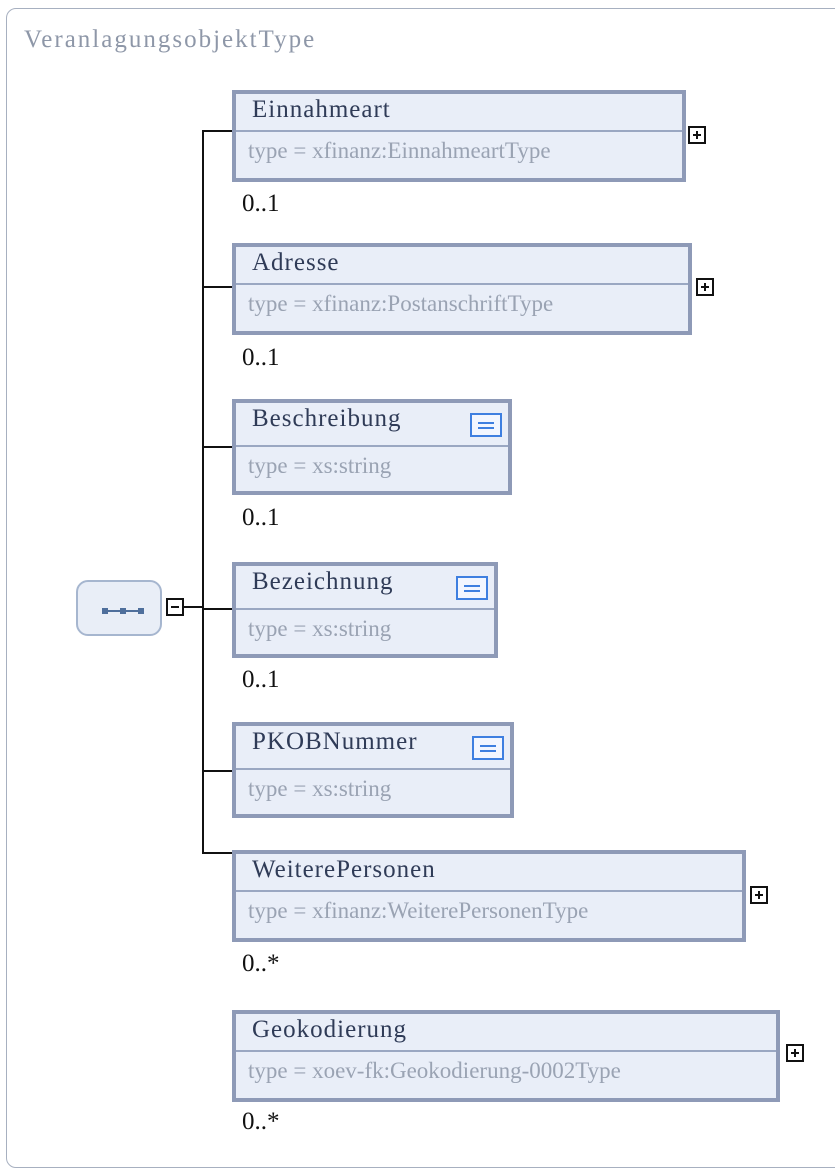  I want to click on element-beschreibung: Beschreibung type = xs:string, so click(372, 447).